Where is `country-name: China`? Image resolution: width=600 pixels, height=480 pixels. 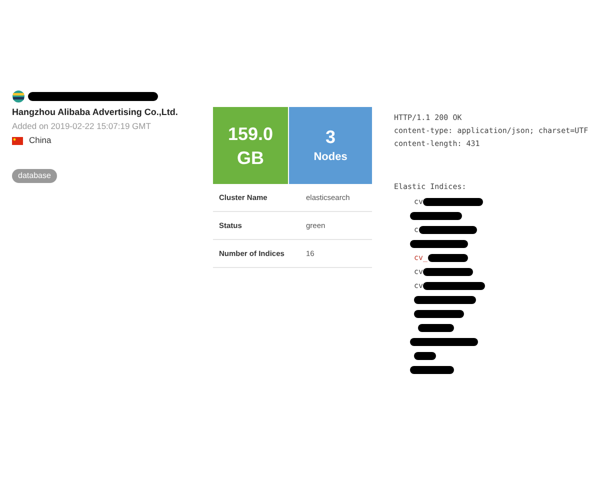 country-name: China is located at coordinates (40, 140).